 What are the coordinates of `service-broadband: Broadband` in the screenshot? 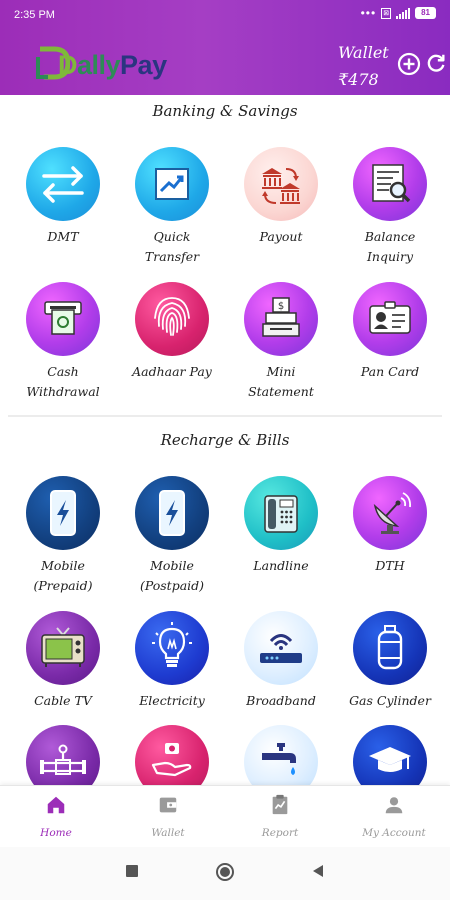 It's located at (281, 661).